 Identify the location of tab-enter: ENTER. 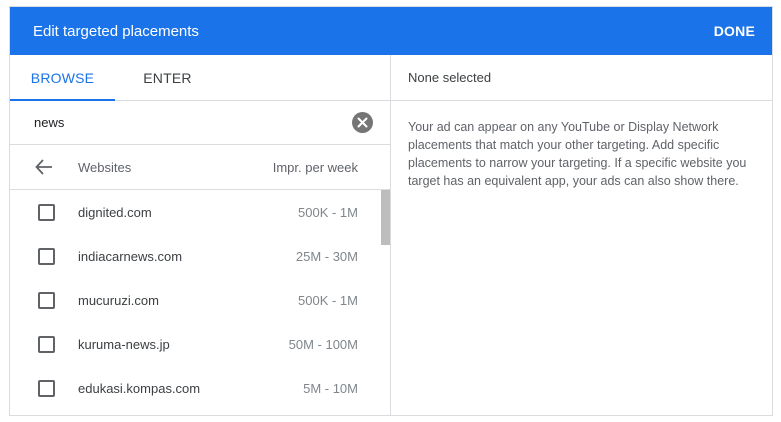
(167, 77).